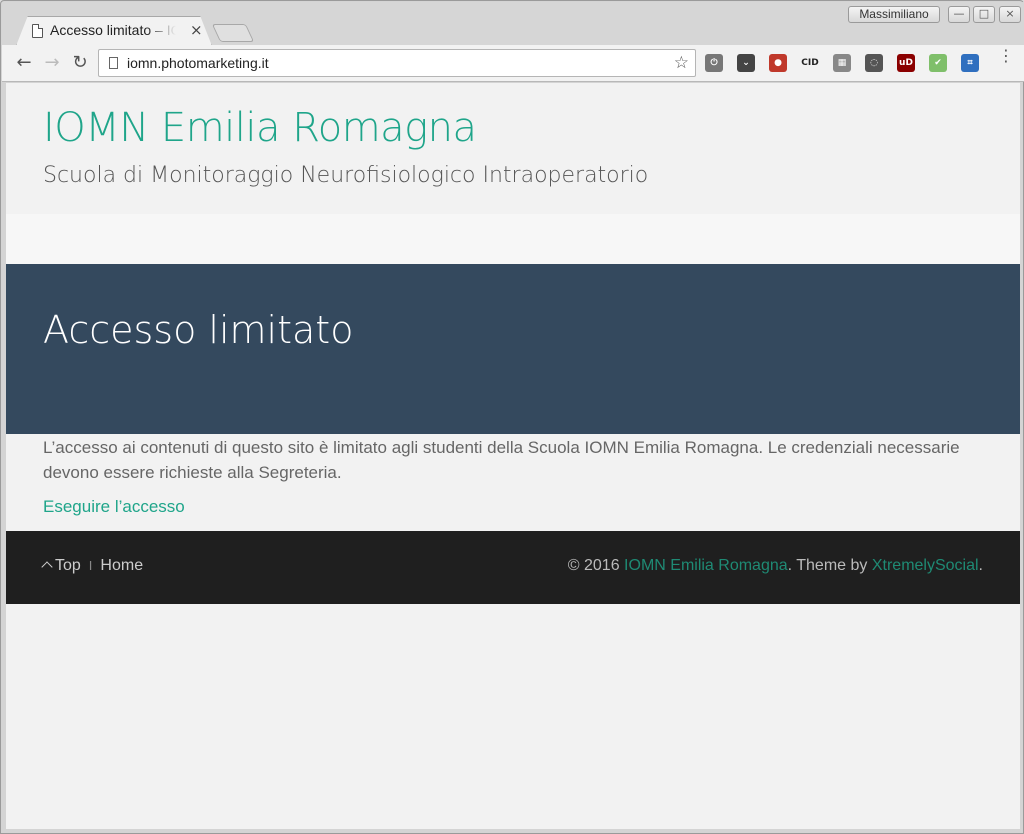  I want to click on active-tab-content: Accesso limitato – IOMN Emilia Romagna ×, so click(114, 31).